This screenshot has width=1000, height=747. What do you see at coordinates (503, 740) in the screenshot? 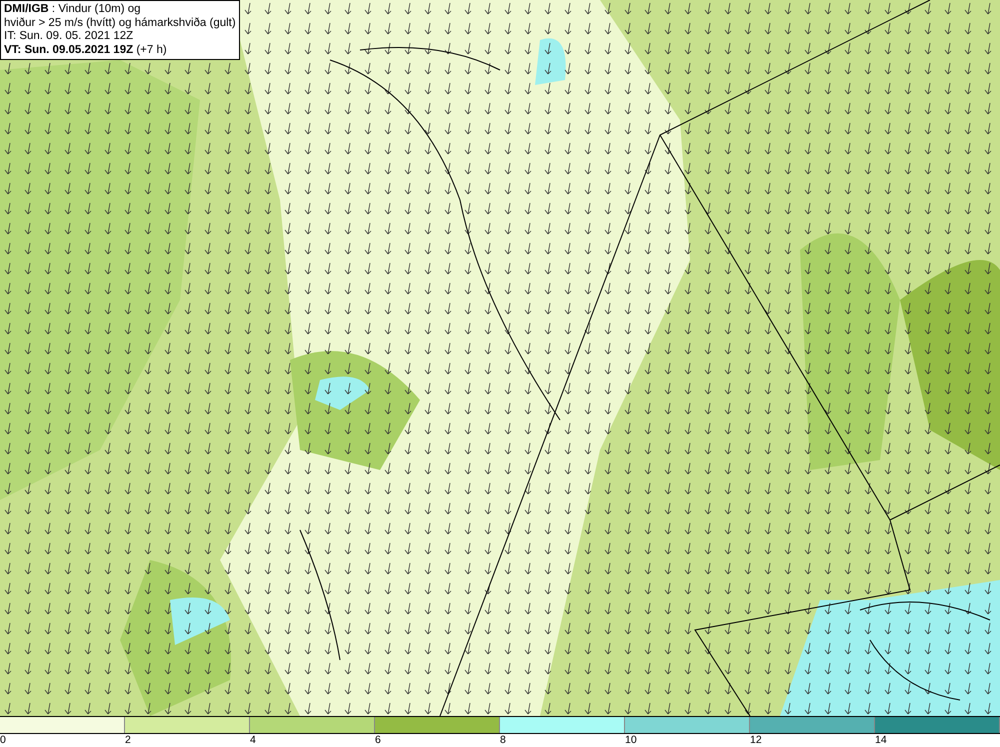
I see `legend-label: 8` at bounding box center [503, 740].